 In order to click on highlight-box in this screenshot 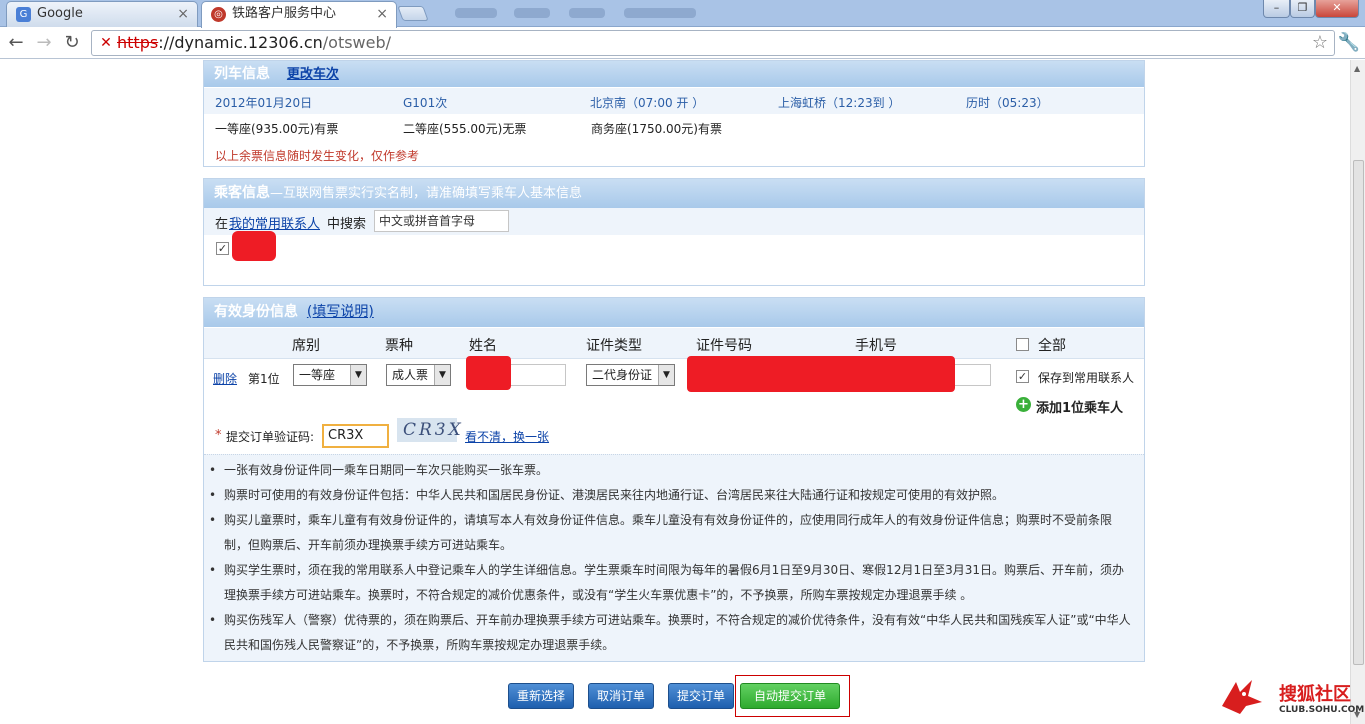, I will do `click(792, 696)`.